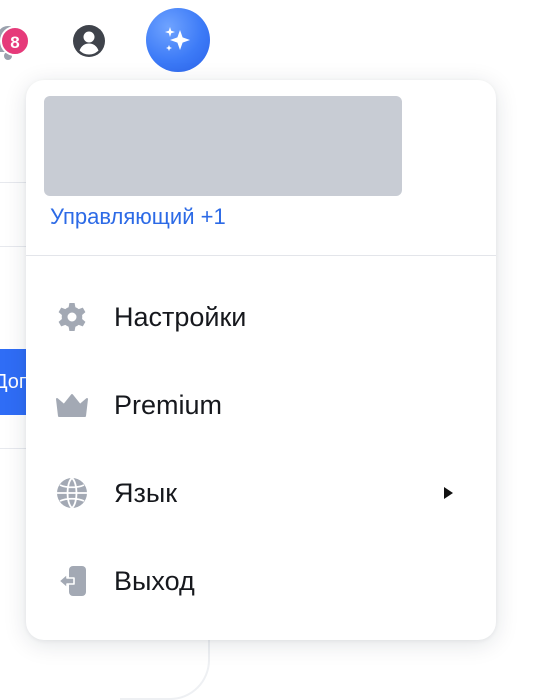 The height and width of the screenshot is (700, 560). I want to click on menu-item-label: Premium, so click(168, 405).